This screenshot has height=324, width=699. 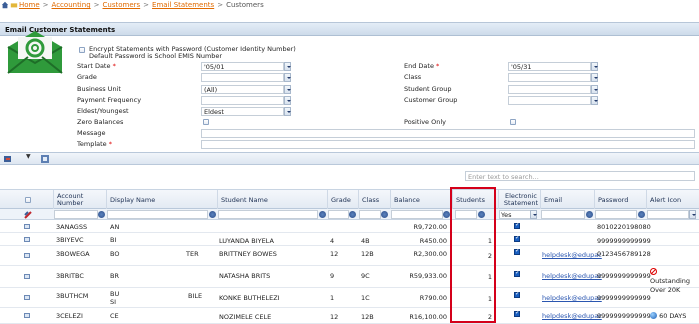 I want to click on clear-filter-icon, so click(x=28, y=215).